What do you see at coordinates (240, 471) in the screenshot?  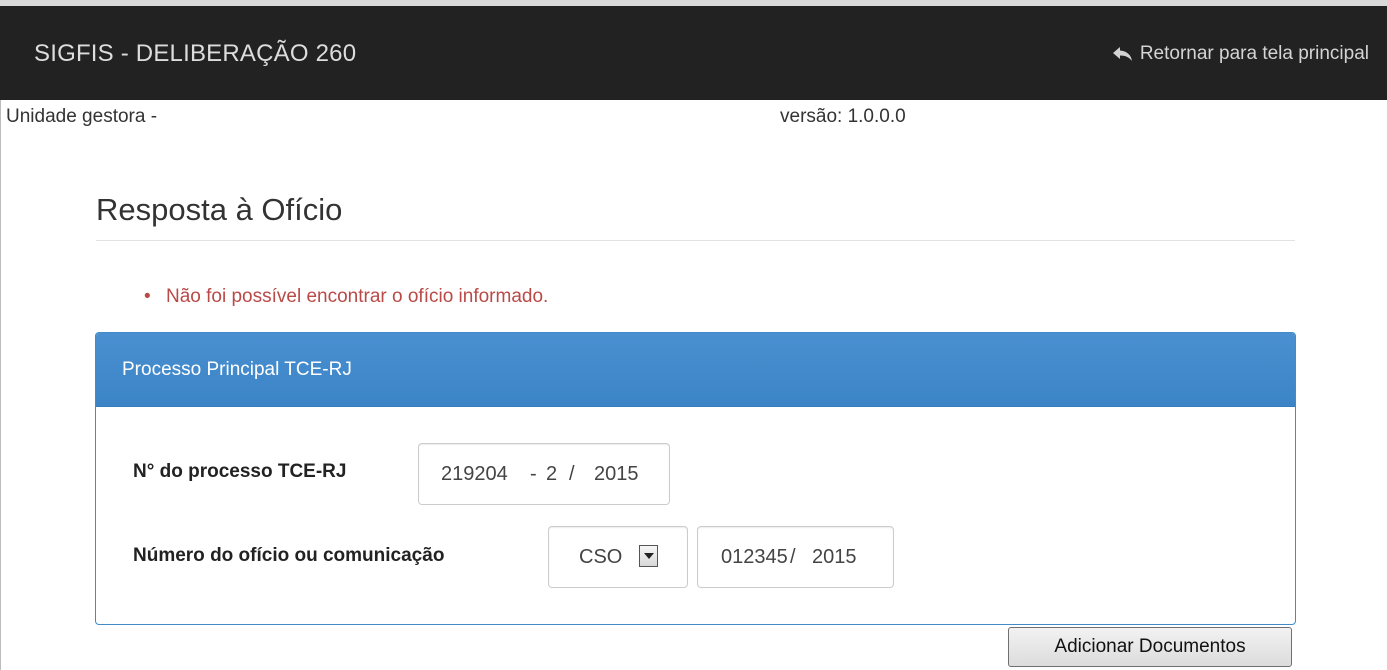 I see `process-number-label: N° do processo TCE-RJ` at bounding box center [240, 471].